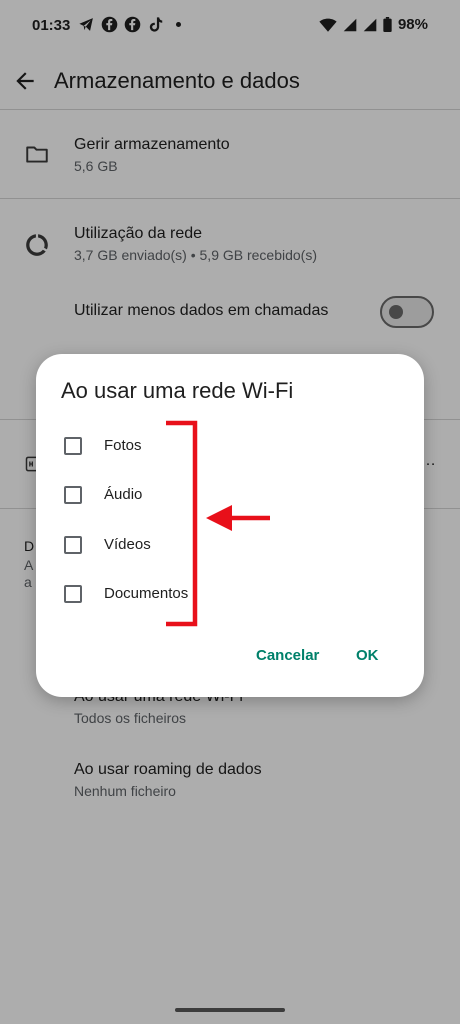 The image size is (460, 1024). What do you see at coordinates (73, 446) in the screenshot?
I see `photos-checkbox` at bounding box center [73, 446].